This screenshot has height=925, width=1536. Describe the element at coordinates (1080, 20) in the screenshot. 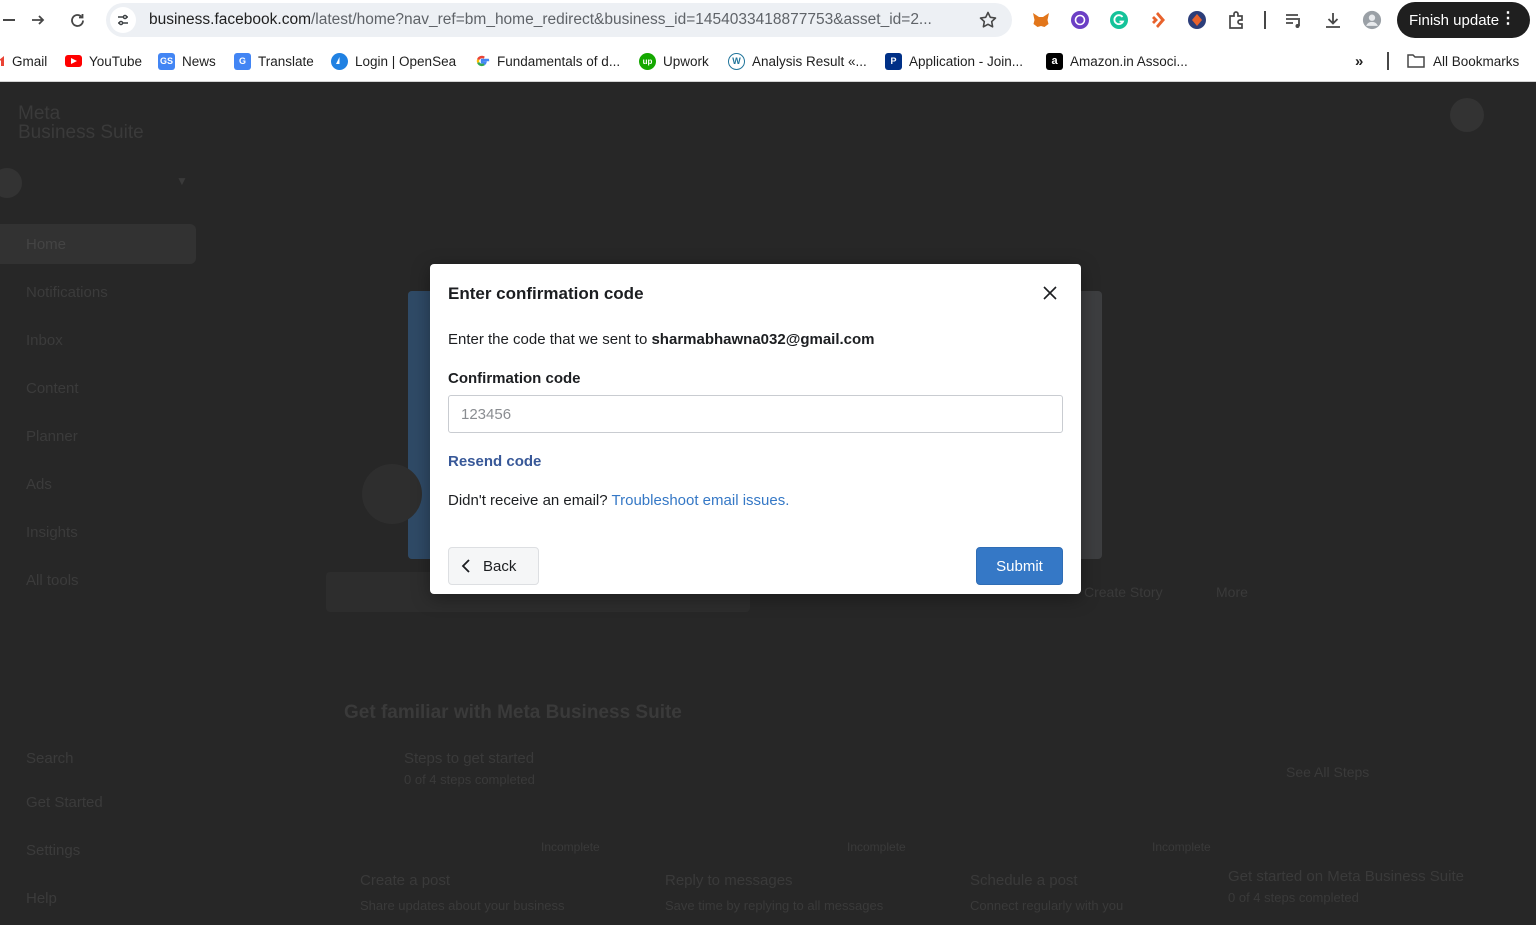

I see `extension-purple-icon` at that location.